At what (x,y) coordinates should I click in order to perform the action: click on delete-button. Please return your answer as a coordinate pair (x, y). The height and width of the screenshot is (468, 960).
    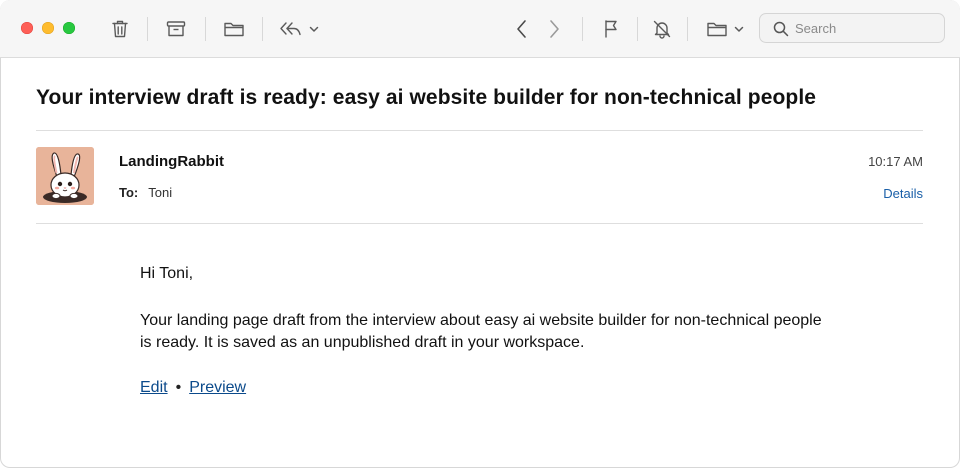
    Looking at the image, I should click on (120, 29).